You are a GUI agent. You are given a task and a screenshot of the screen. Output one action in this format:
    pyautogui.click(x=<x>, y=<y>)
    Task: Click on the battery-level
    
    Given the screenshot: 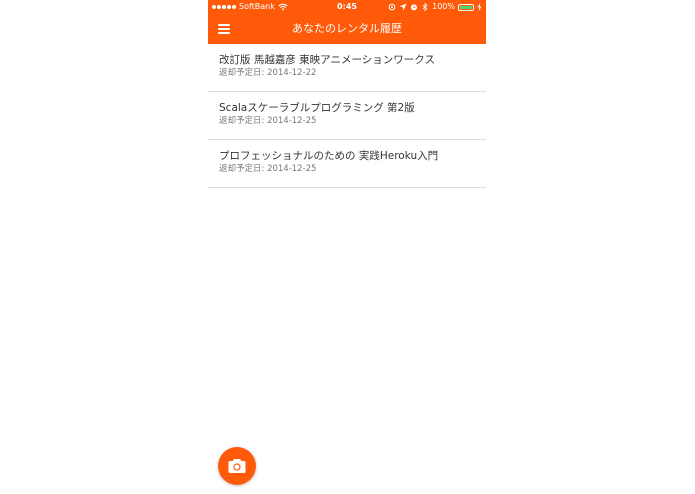 What is the action you would take?
    pyautogui.click(x=466, y=7)
    